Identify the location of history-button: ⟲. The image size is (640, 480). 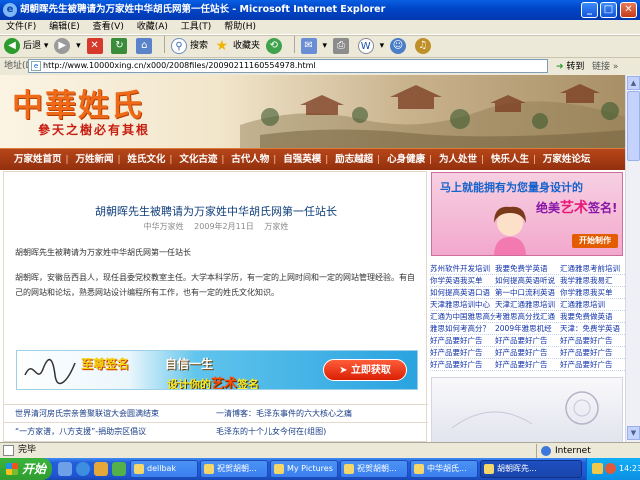
(275, 46).